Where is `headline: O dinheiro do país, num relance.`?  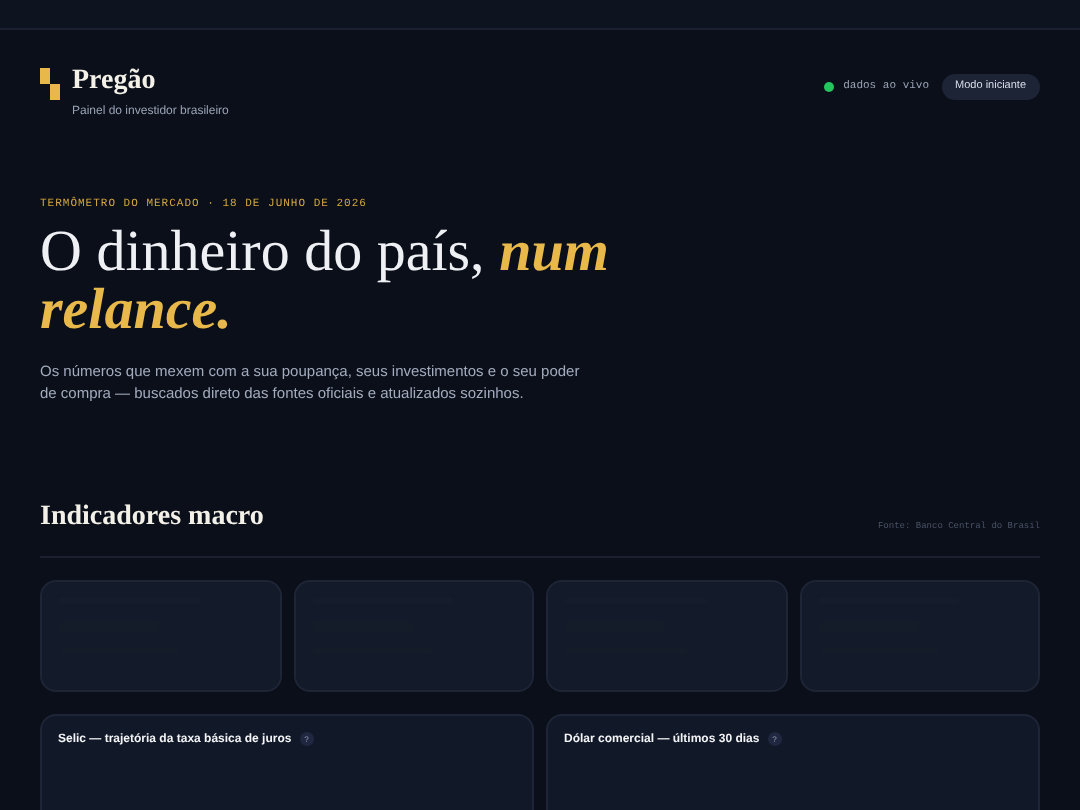 headline: O dinheiro do país, num relance. is located at coordinates (325, 282).